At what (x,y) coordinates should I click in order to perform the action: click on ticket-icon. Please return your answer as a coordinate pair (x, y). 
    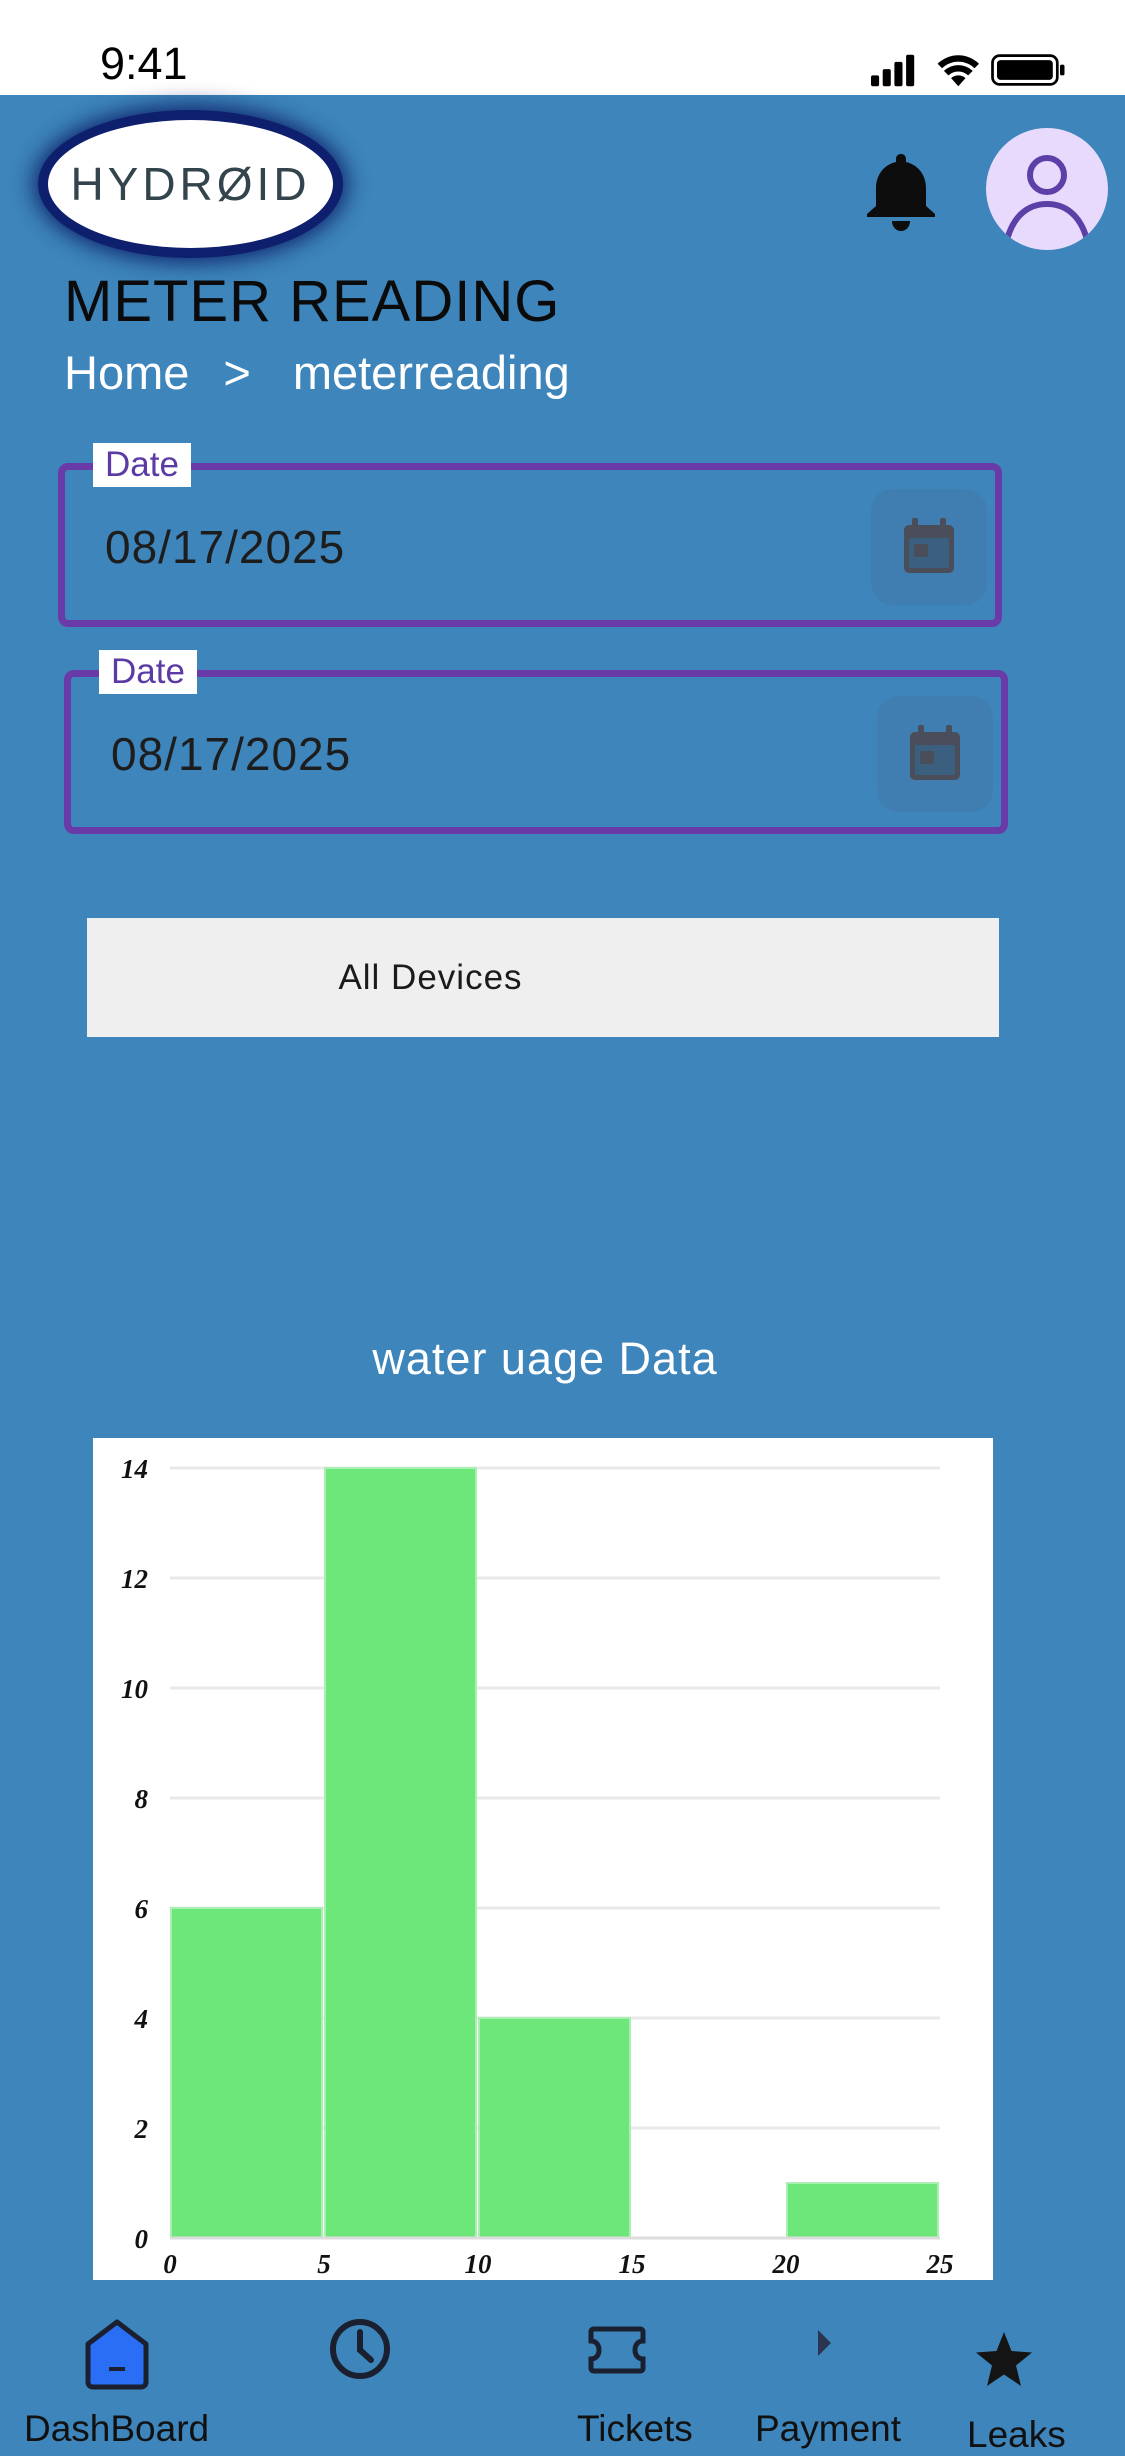
    Looking at the image, I should click on (617, 2350).